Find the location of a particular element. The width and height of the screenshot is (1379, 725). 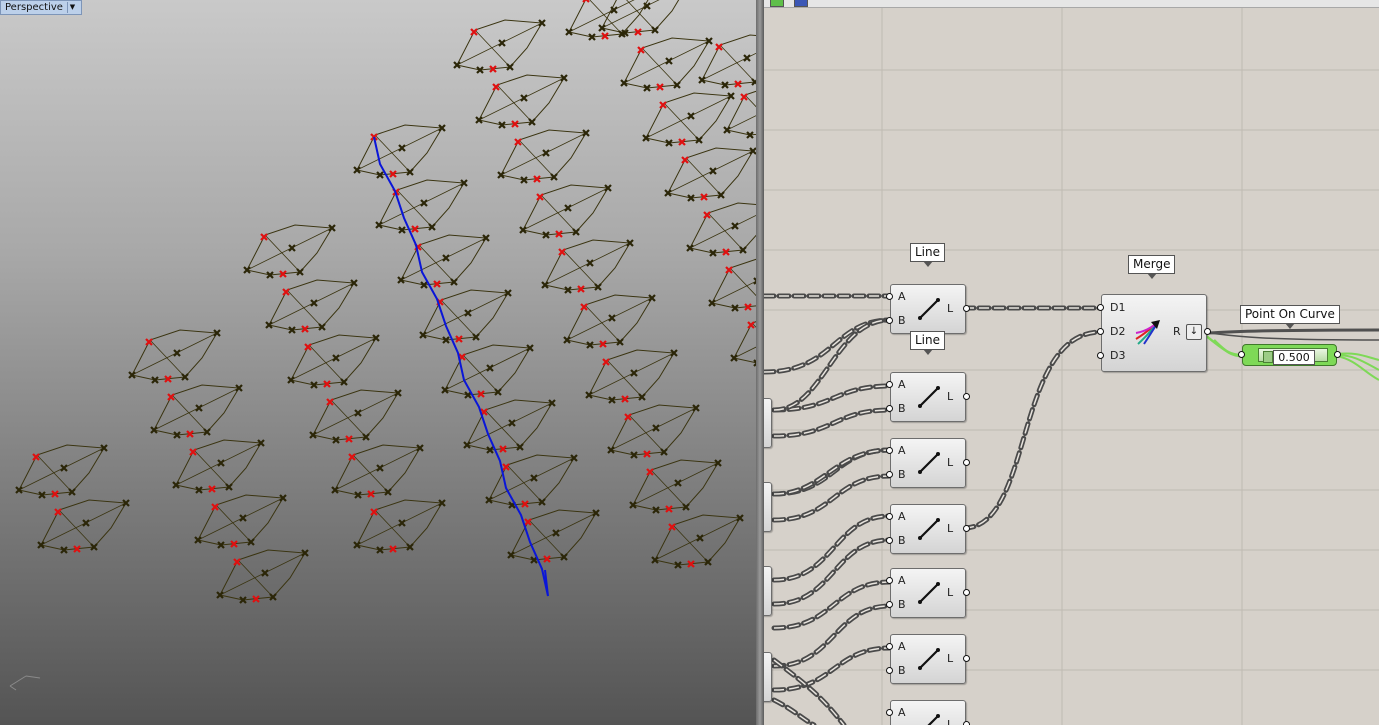

viewport-title: Perspective is located at coordinates (34, 7).